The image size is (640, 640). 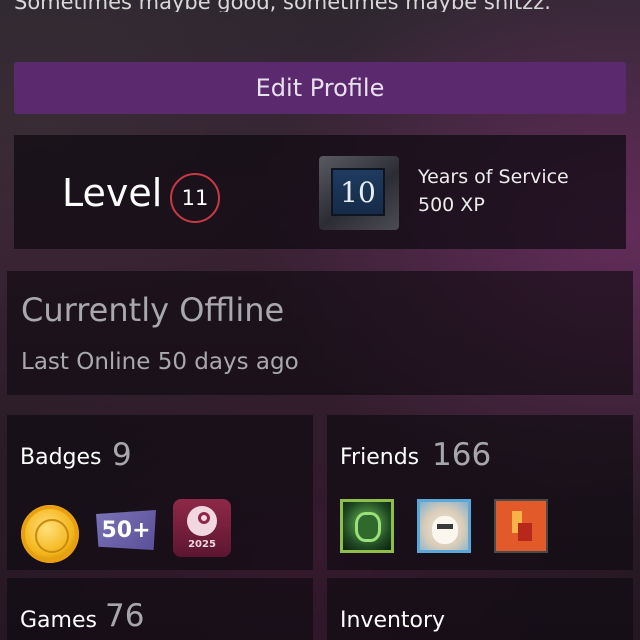 I want to click on friend-avatar-green-icon, so click(x=367, y=526).